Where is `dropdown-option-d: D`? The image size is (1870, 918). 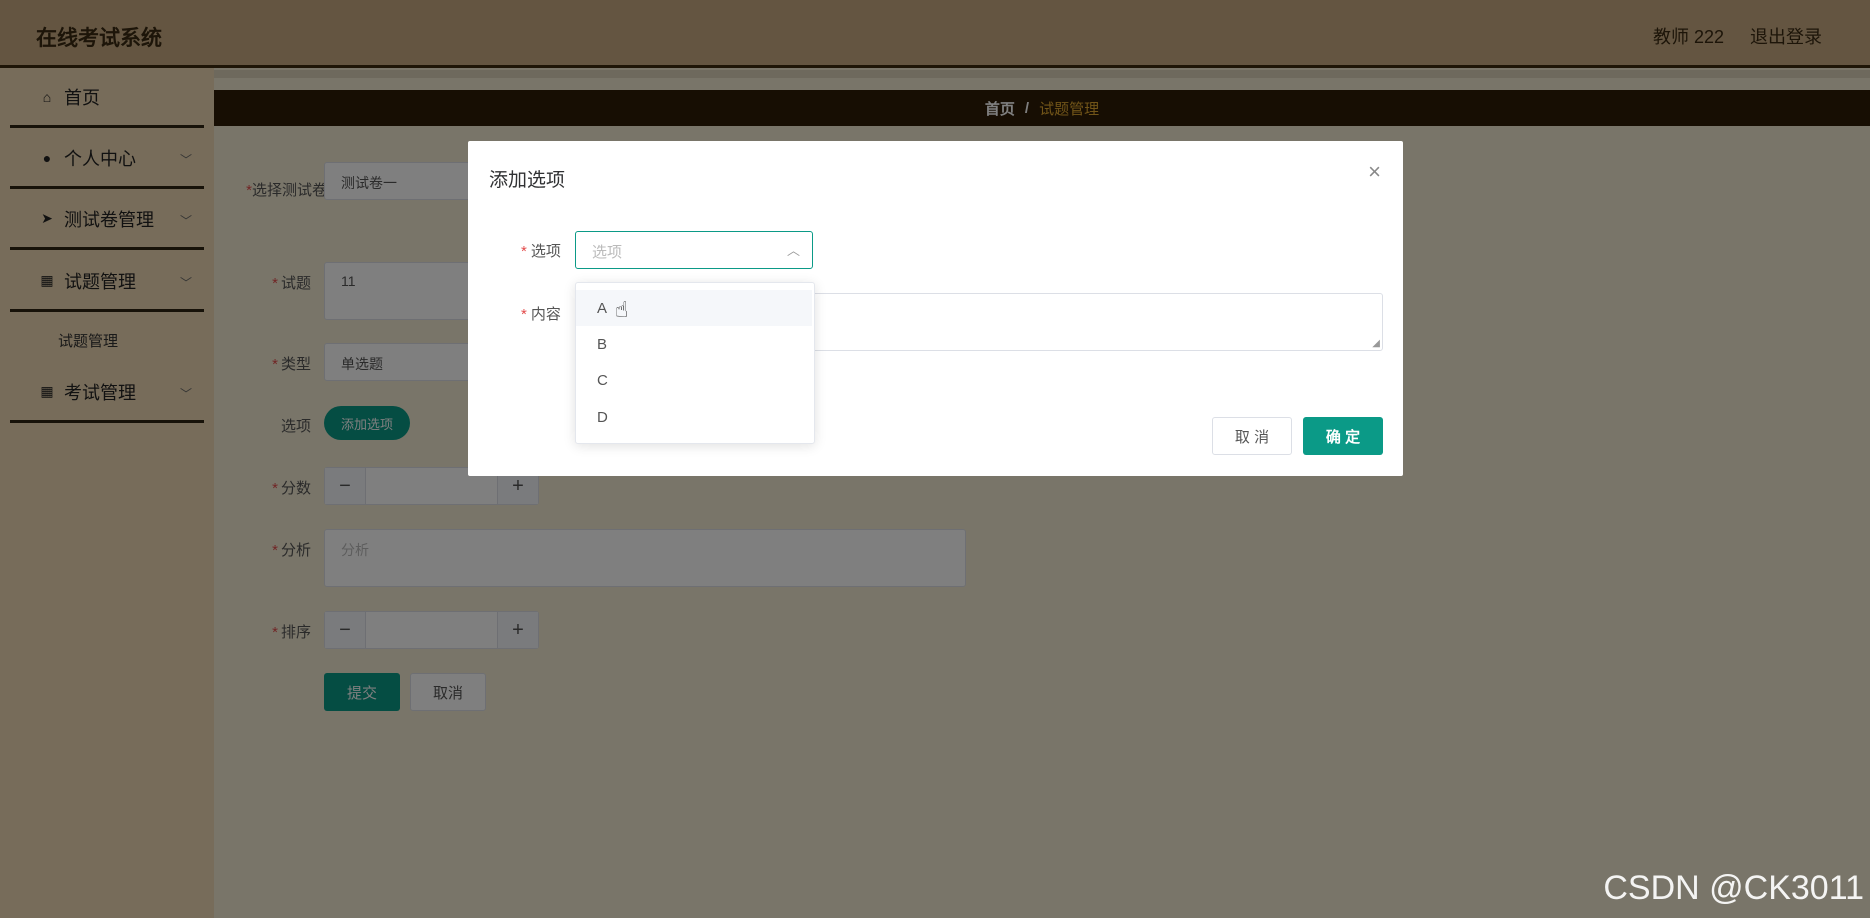
dropdown-option-d: D is located at coordinates (694, 417).